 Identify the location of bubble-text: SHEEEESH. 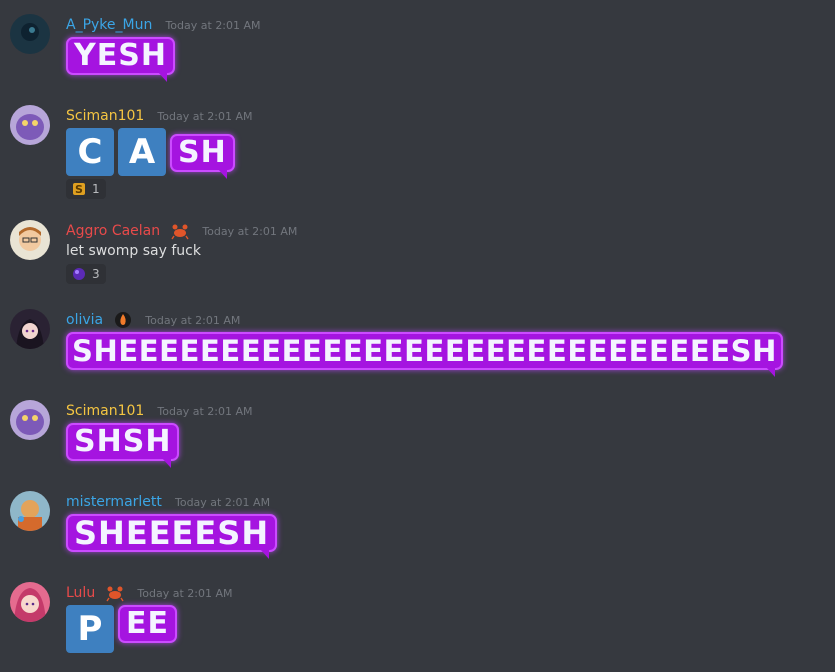
(172, 533).